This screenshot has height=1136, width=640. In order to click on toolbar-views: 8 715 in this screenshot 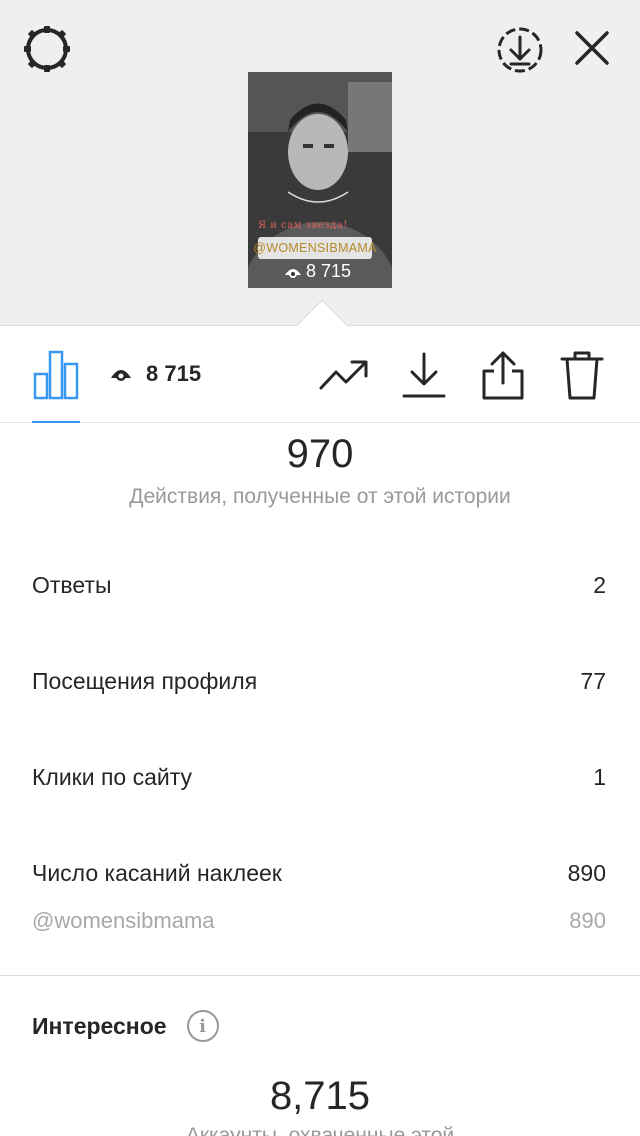, I will do `click(155, 374)`.